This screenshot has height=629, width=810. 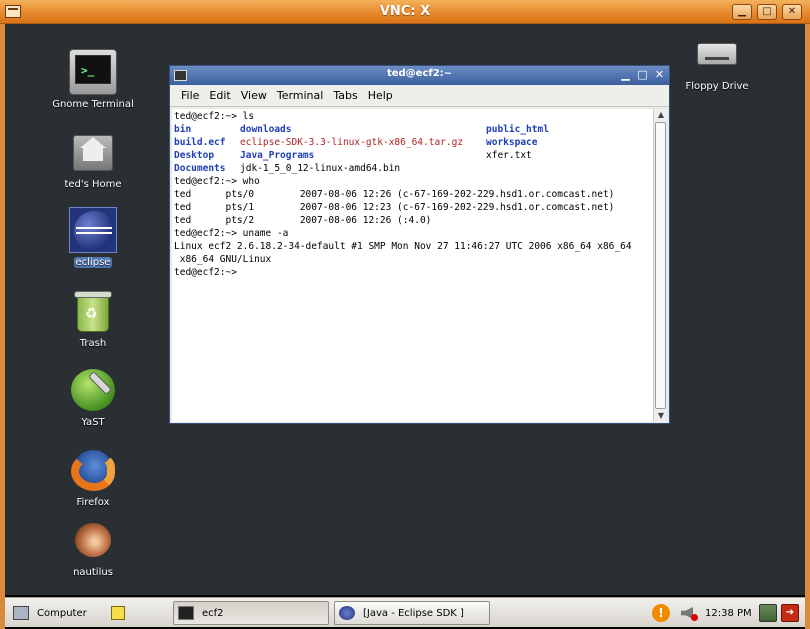 I want to click on terminal-prompt: ted@ecf2:~>, so click(x=208, y=272).